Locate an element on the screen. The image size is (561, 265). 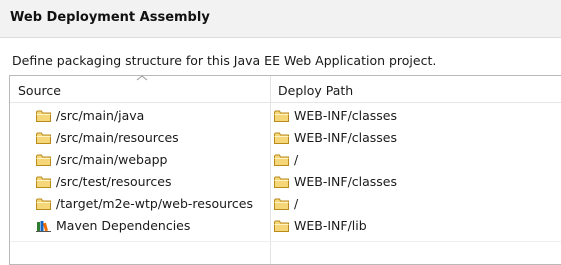
source-cell: /src/test/resources is located at coordinates (103, 181).